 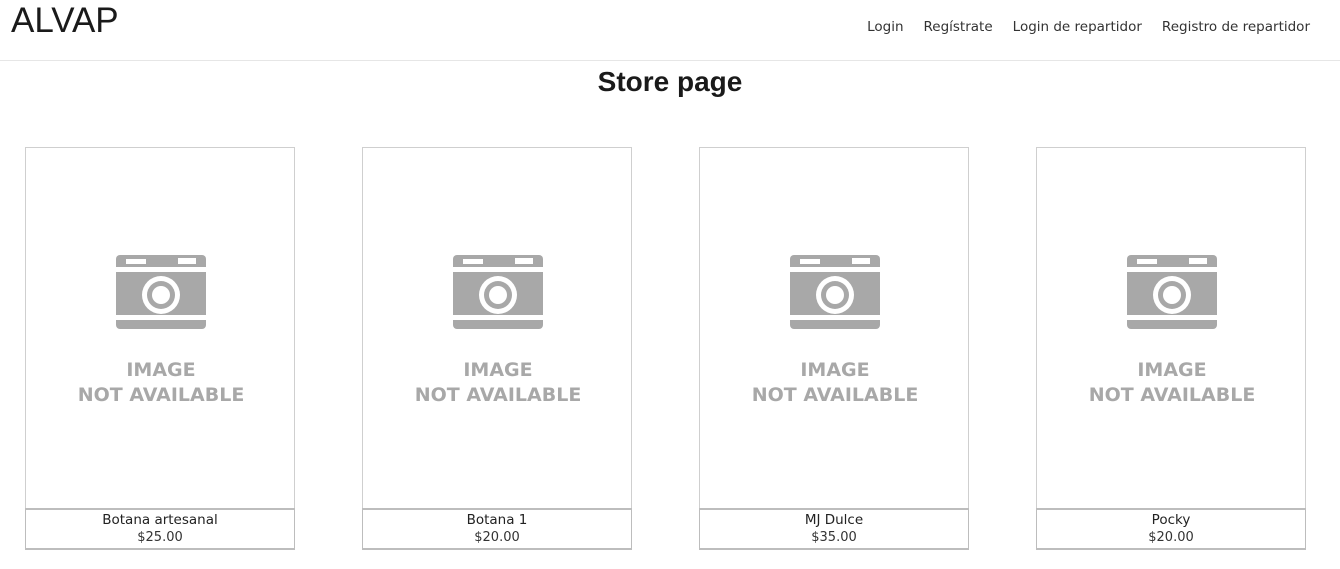 What do you see at coordinates (885, 27) in the screenshot?
I see `nav-login-link: Login` at bounding box center [885, 27].